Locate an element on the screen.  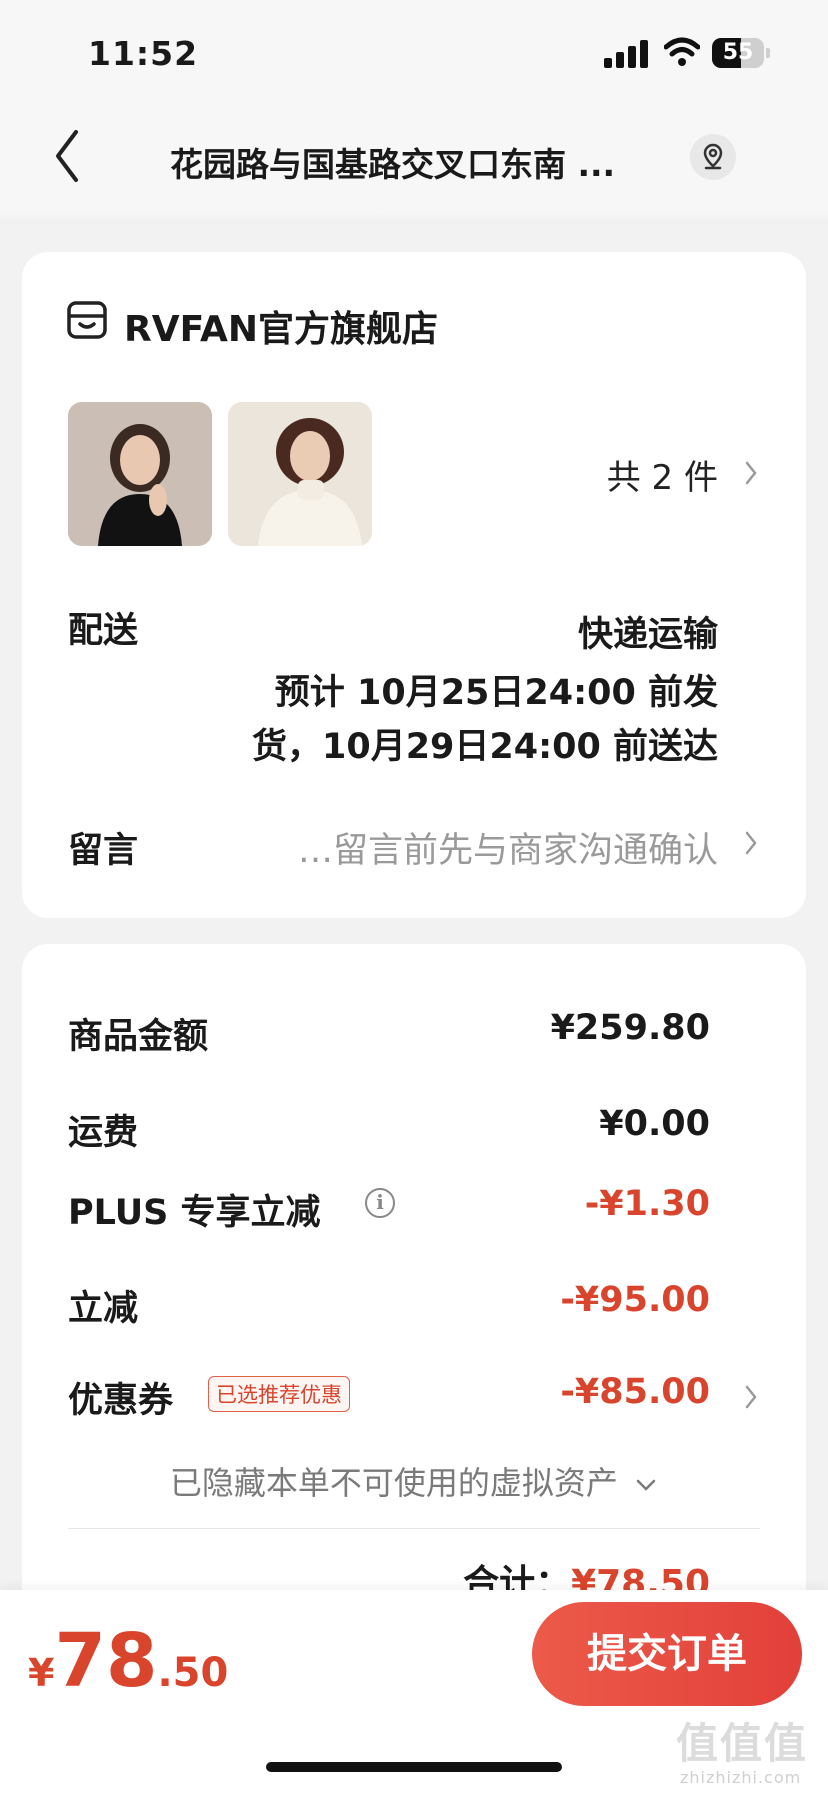
home-indicator is located at coordinates (414, 1767).